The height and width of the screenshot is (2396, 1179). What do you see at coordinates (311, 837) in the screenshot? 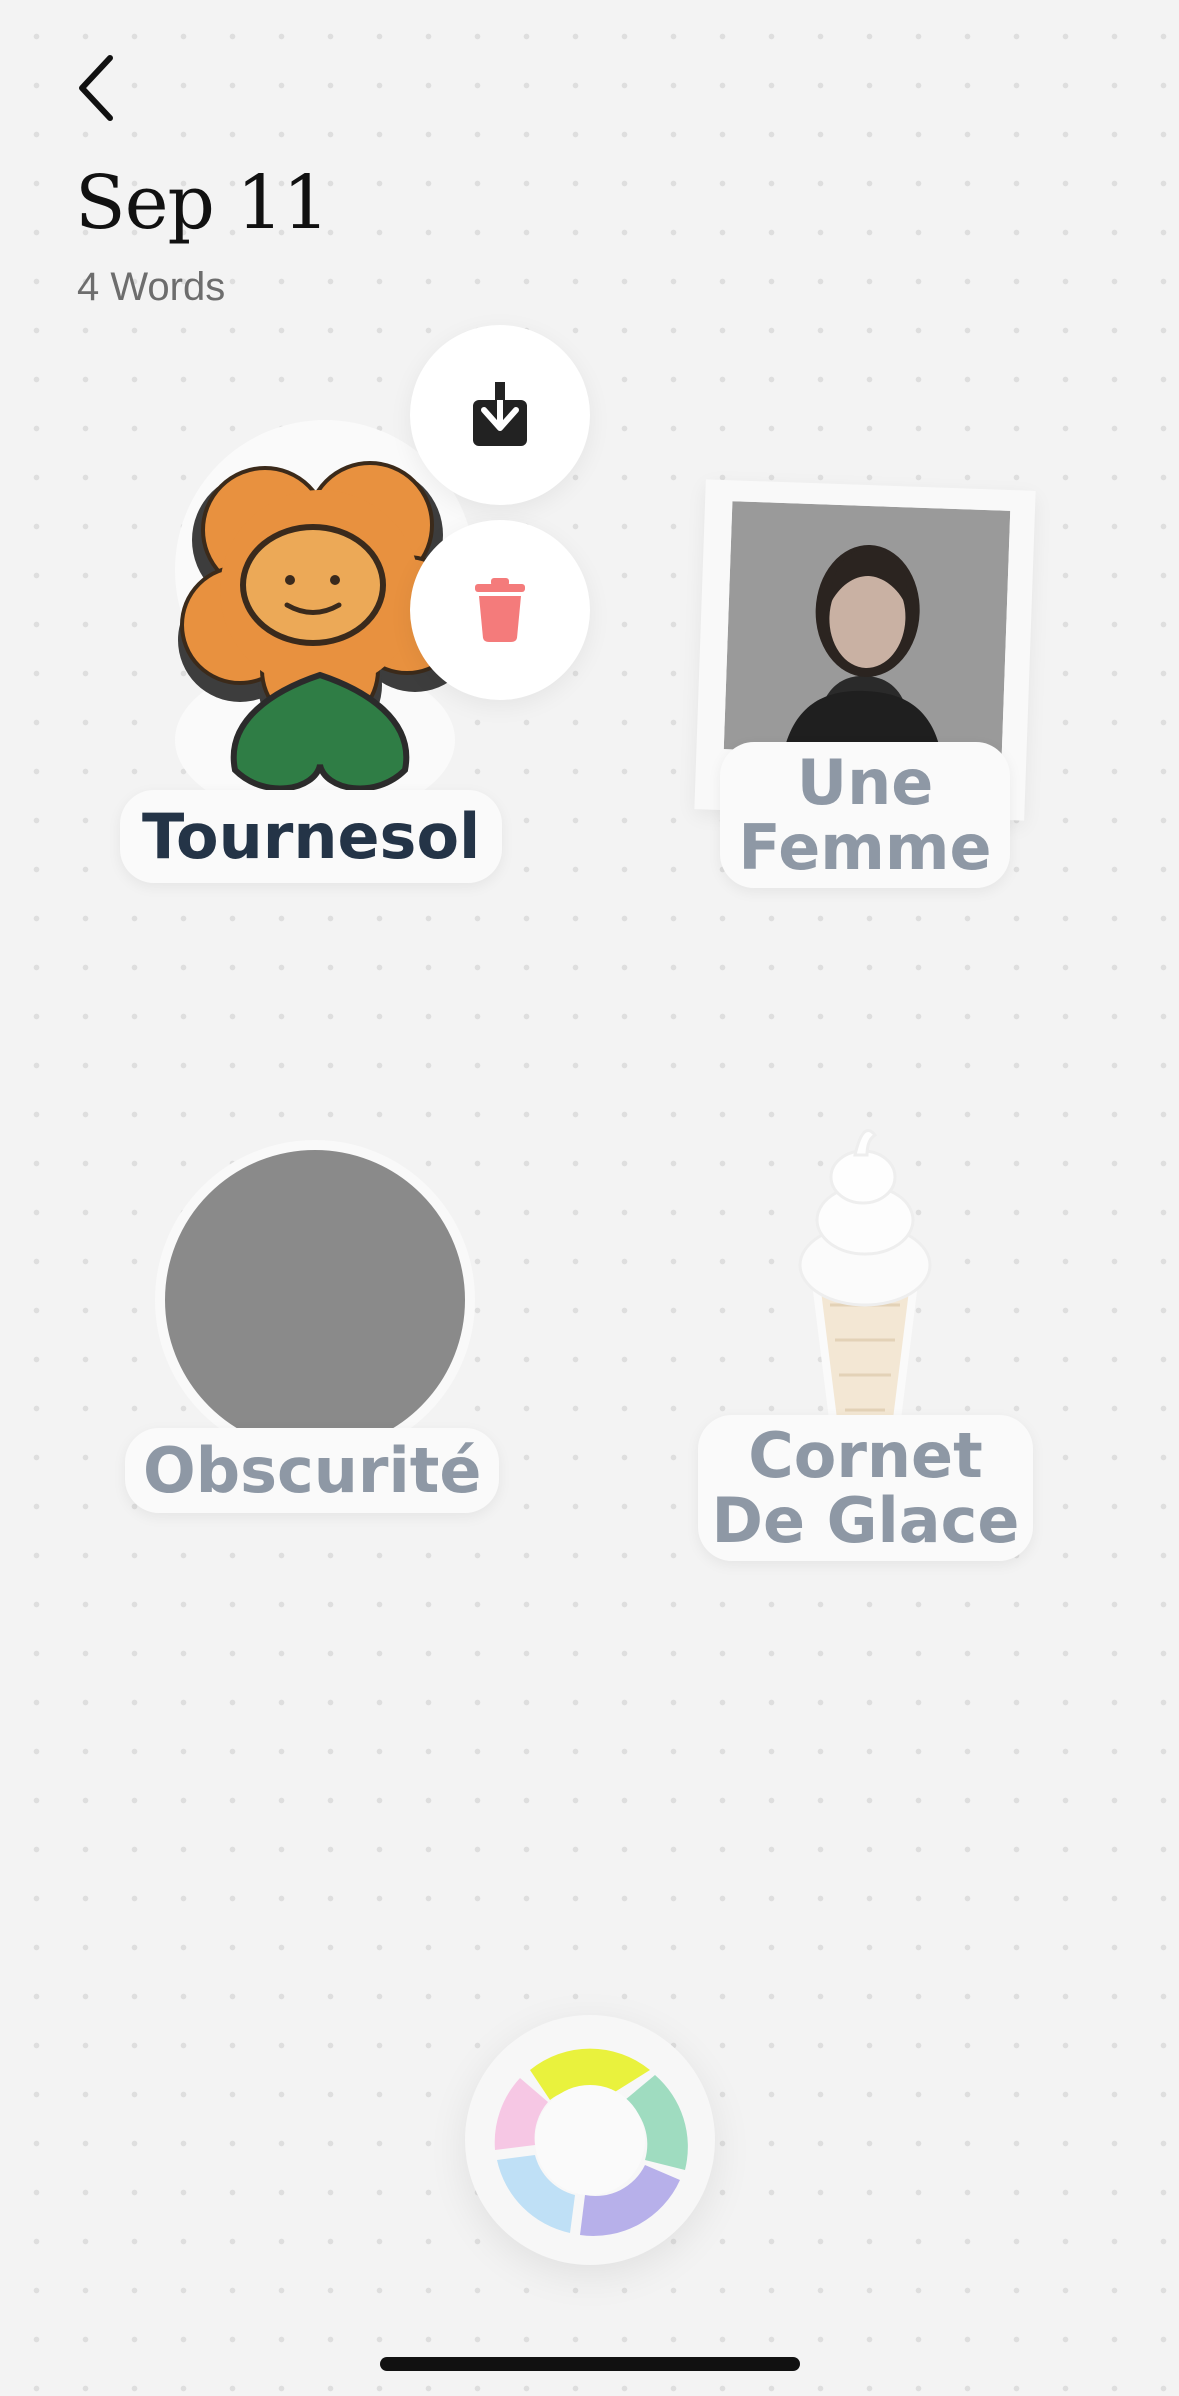
I see `sticker-label-tournesol: Tournesol` at bounding box center [311, 837].